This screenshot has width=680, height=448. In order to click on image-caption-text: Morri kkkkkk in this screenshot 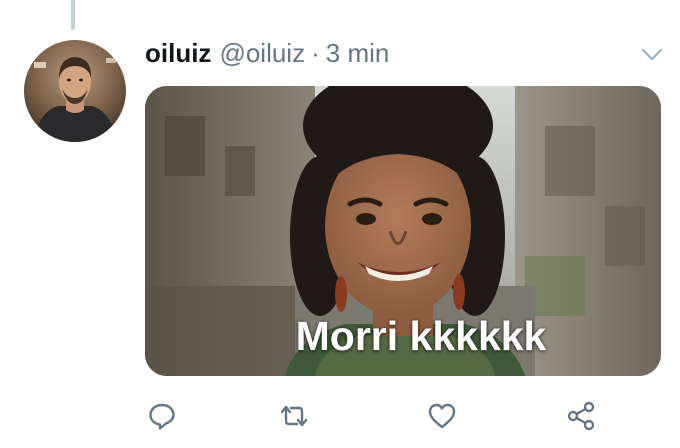, I will do `click(421, 336)`.